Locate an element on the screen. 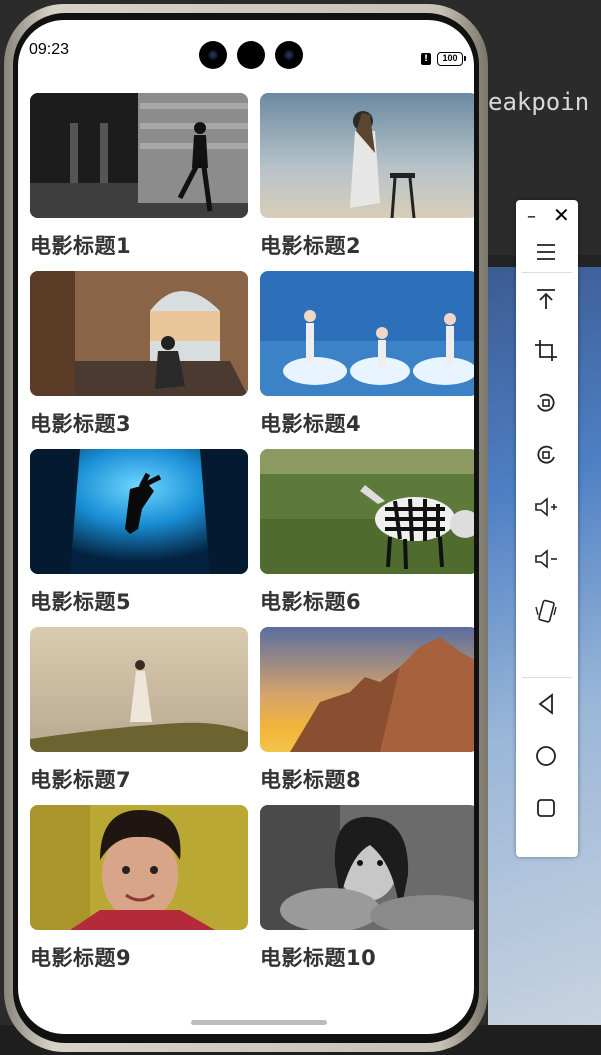 The height and width of the screenshot is (1055, 601). rotate-right-icon is located at coordinates (546, 455).